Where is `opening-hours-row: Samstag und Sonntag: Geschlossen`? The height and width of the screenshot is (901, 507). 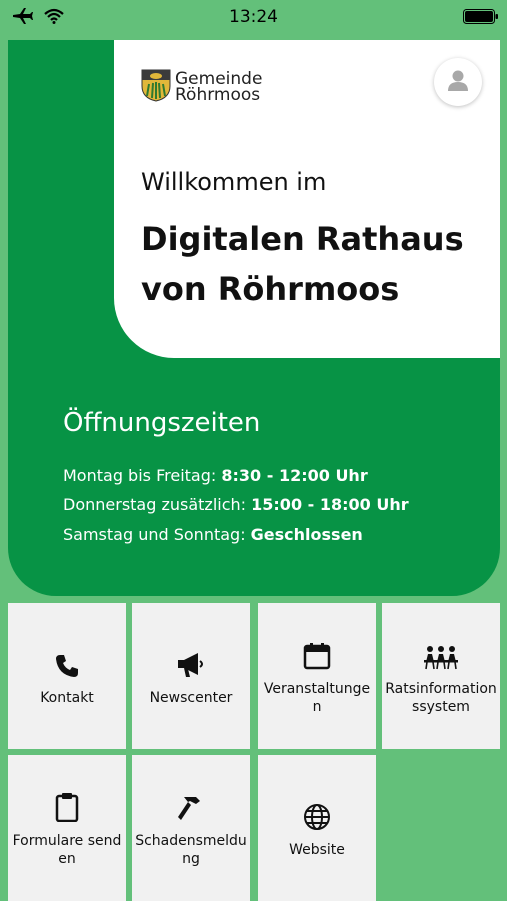
opening-hours-row: Samstag und Sonntag: Geschlossen is located at coordinates (213, 534).